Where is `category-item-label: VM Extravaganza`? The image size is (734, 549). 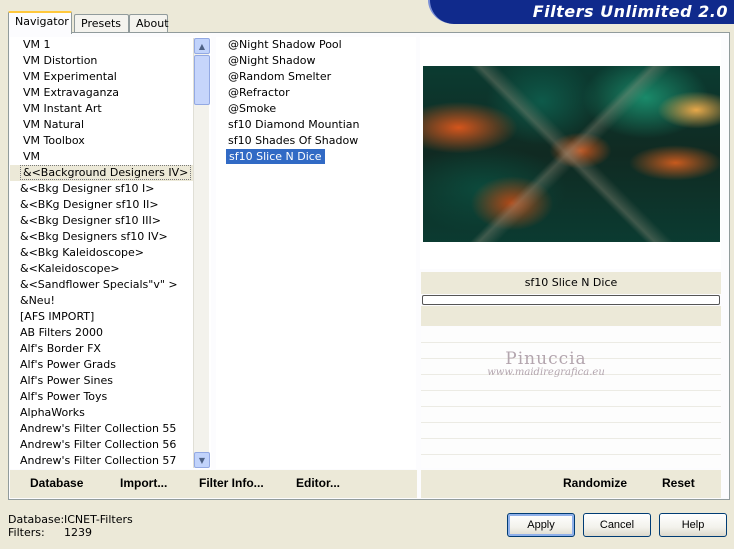
category-item-label: VM Extravaganza is located at coordinates (71, 92).